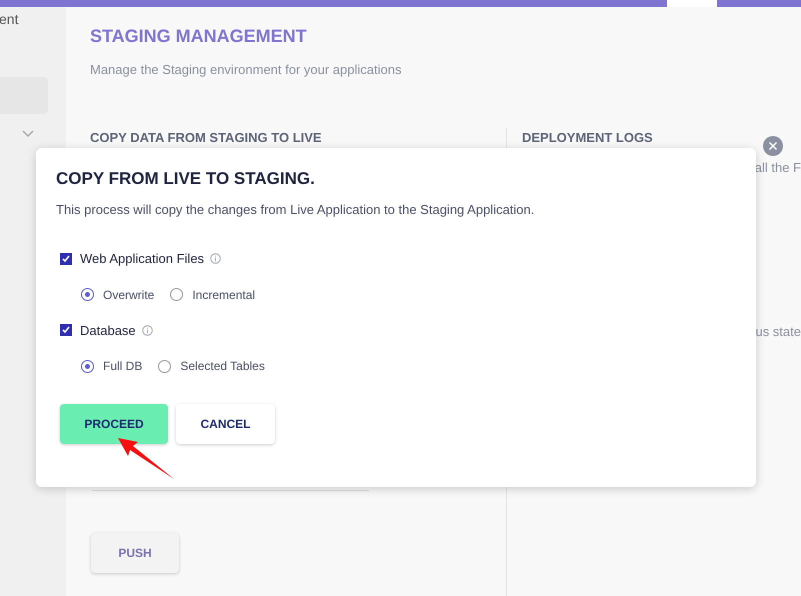 The image size is (801, 596). What do you see at coordinates (28, 134) in the screenshot?
I see `chevron-down-icon` at bounding box center [28, 134].